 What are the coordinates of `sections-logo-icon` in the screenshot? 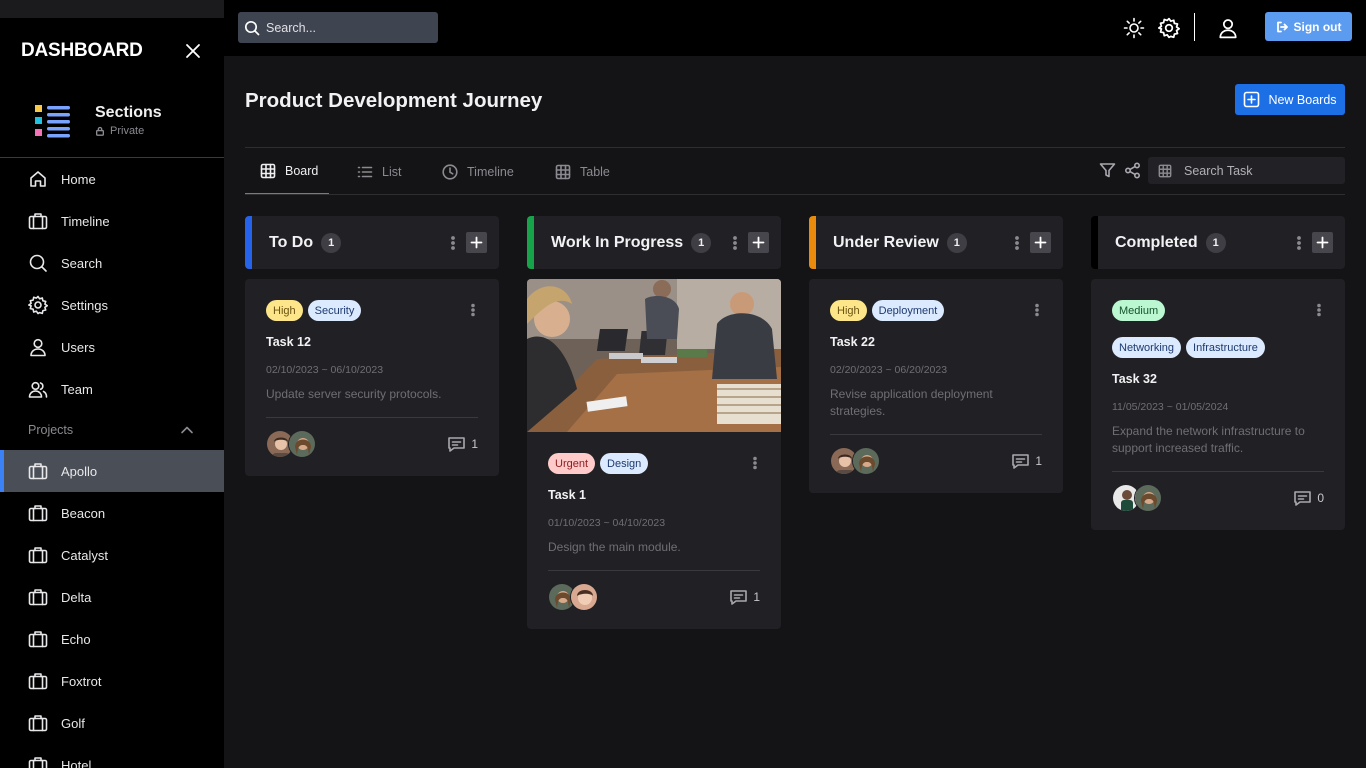 It's located at (52, 120).